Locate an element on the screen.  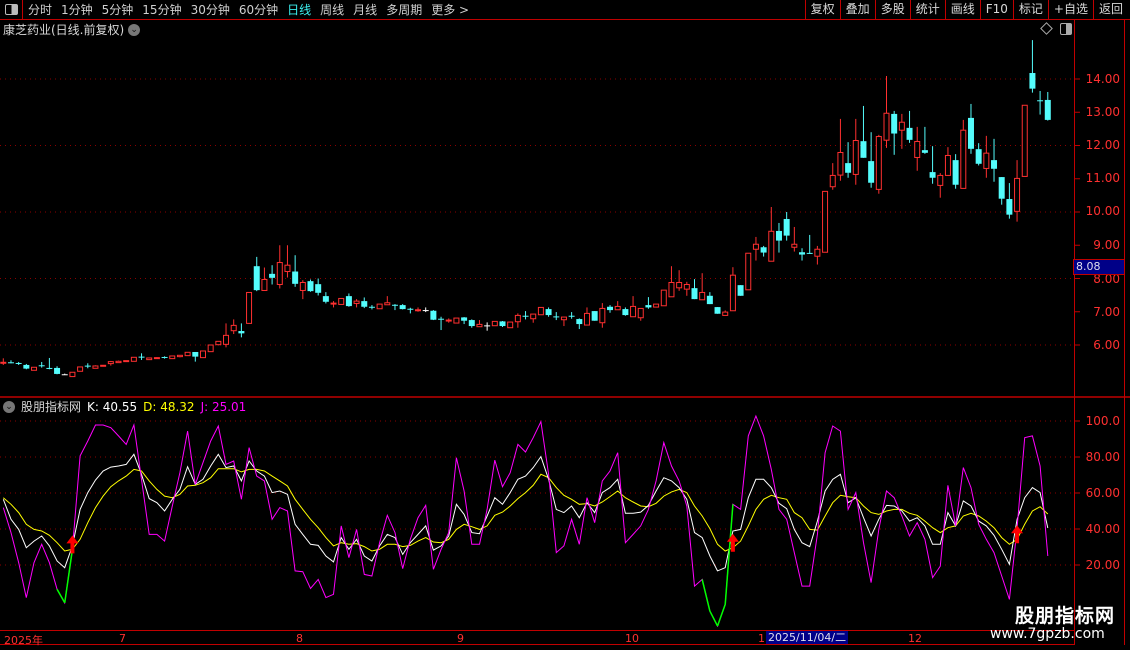
mark-button: 标记 is located at coordinates (1030, 9).